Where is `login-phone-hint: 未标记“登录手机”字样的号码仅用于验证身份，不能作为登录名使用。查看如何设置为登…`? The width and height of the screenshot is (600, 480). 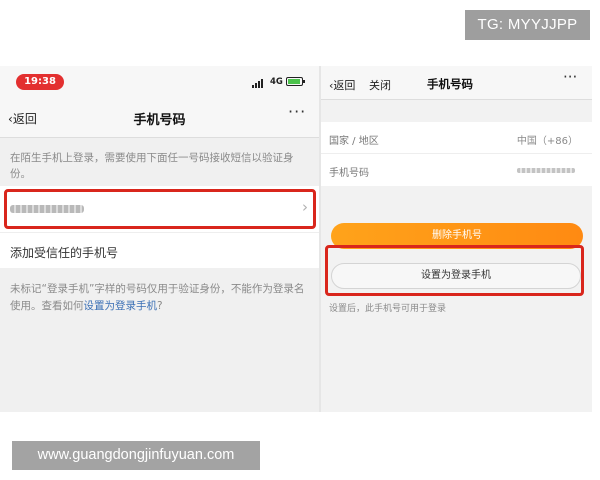
login-phone-hint: 未标记“登录手机”字样的号码仅用于验证身份，不能作为登录名使用。查看如何设置为登… is located at coordinates (161, 298).